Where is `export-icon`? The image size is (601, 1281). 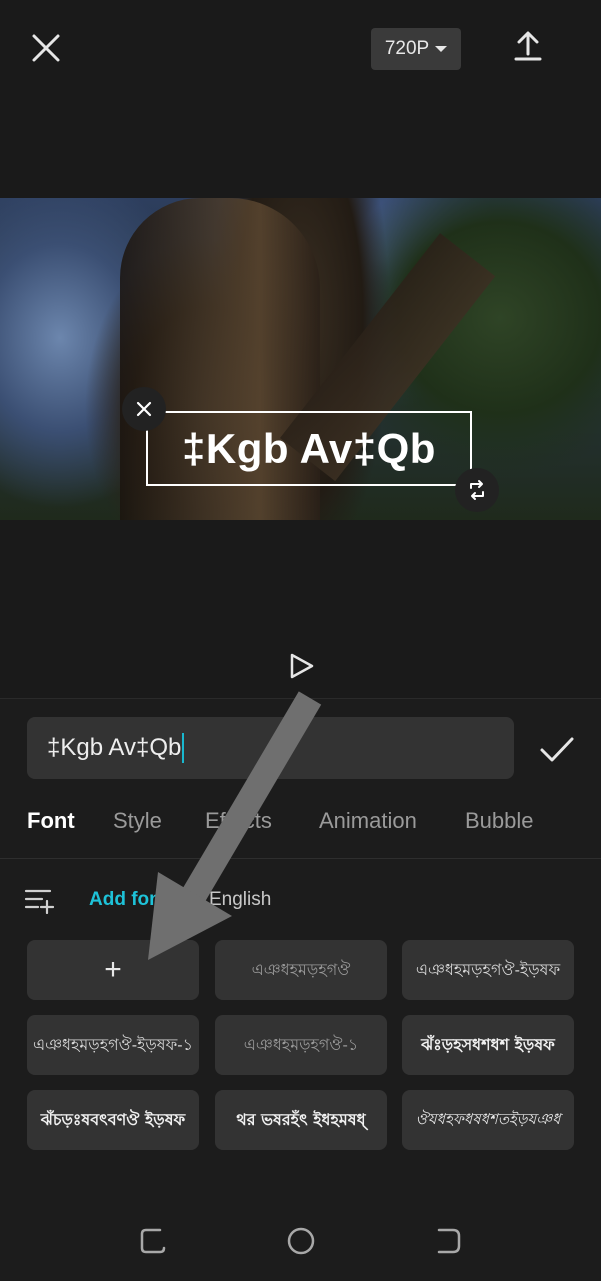
export-icon is located at coordinates (528, 46).